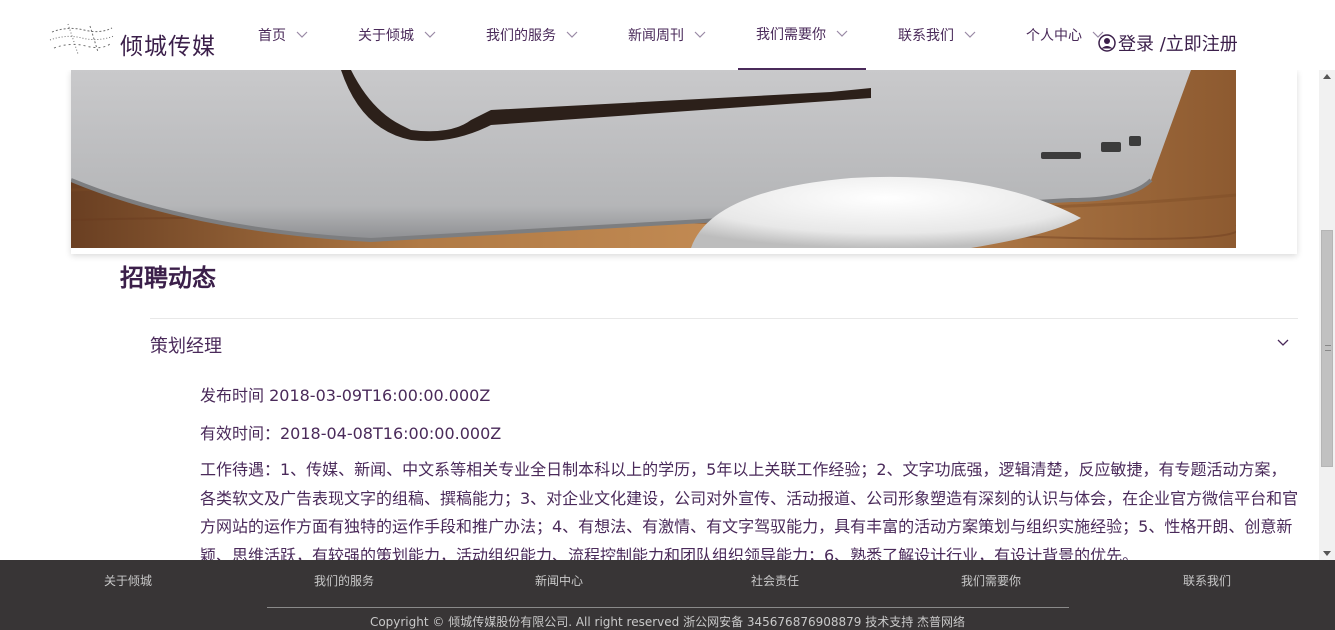 Image resolution: width=1335 pixels, height=630 pixels. I want to click on nav-item-label: 关于倾城, so click(386, 36).